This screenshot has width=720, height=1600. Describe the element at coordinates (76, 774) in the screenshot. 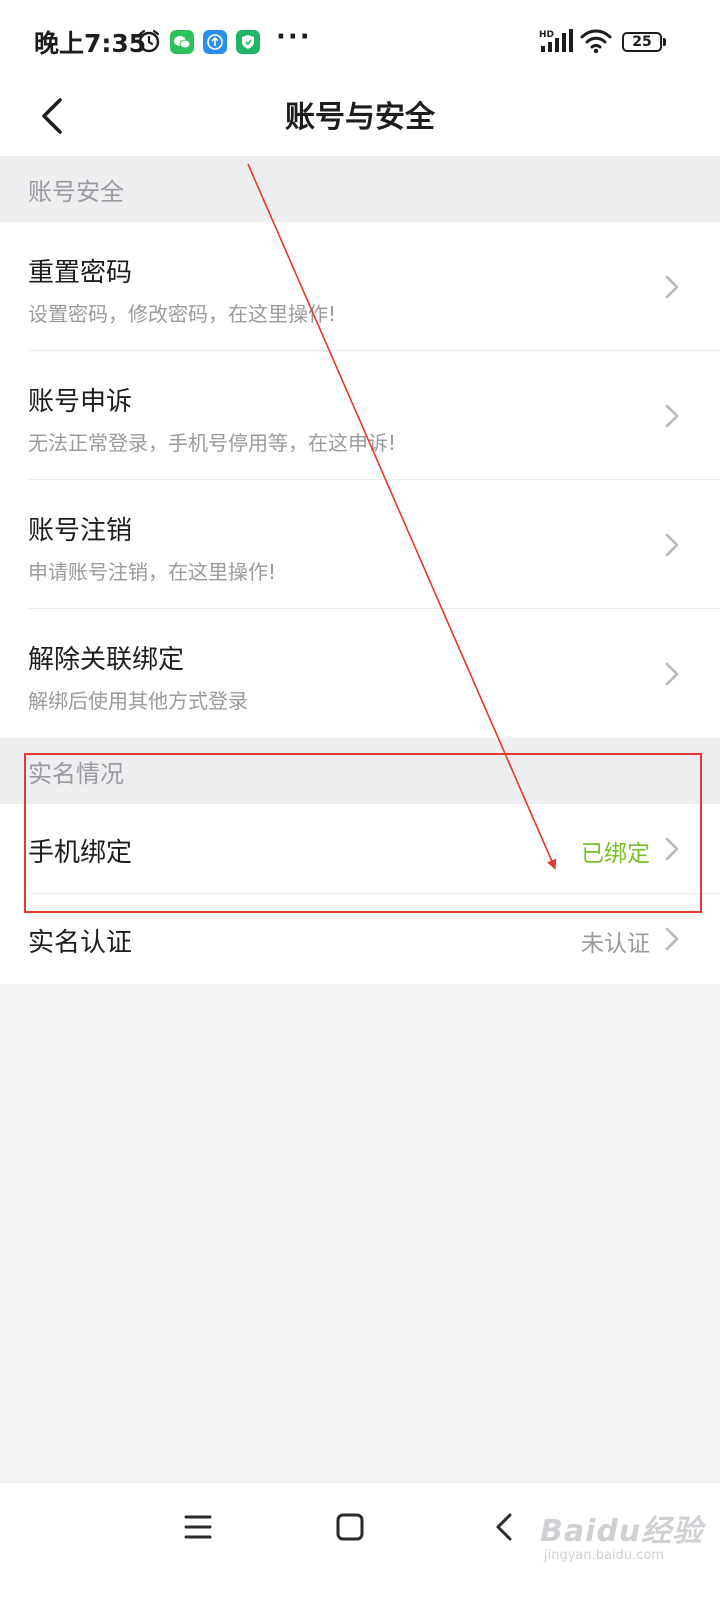

I see `section-title: 实名情况` at that location.